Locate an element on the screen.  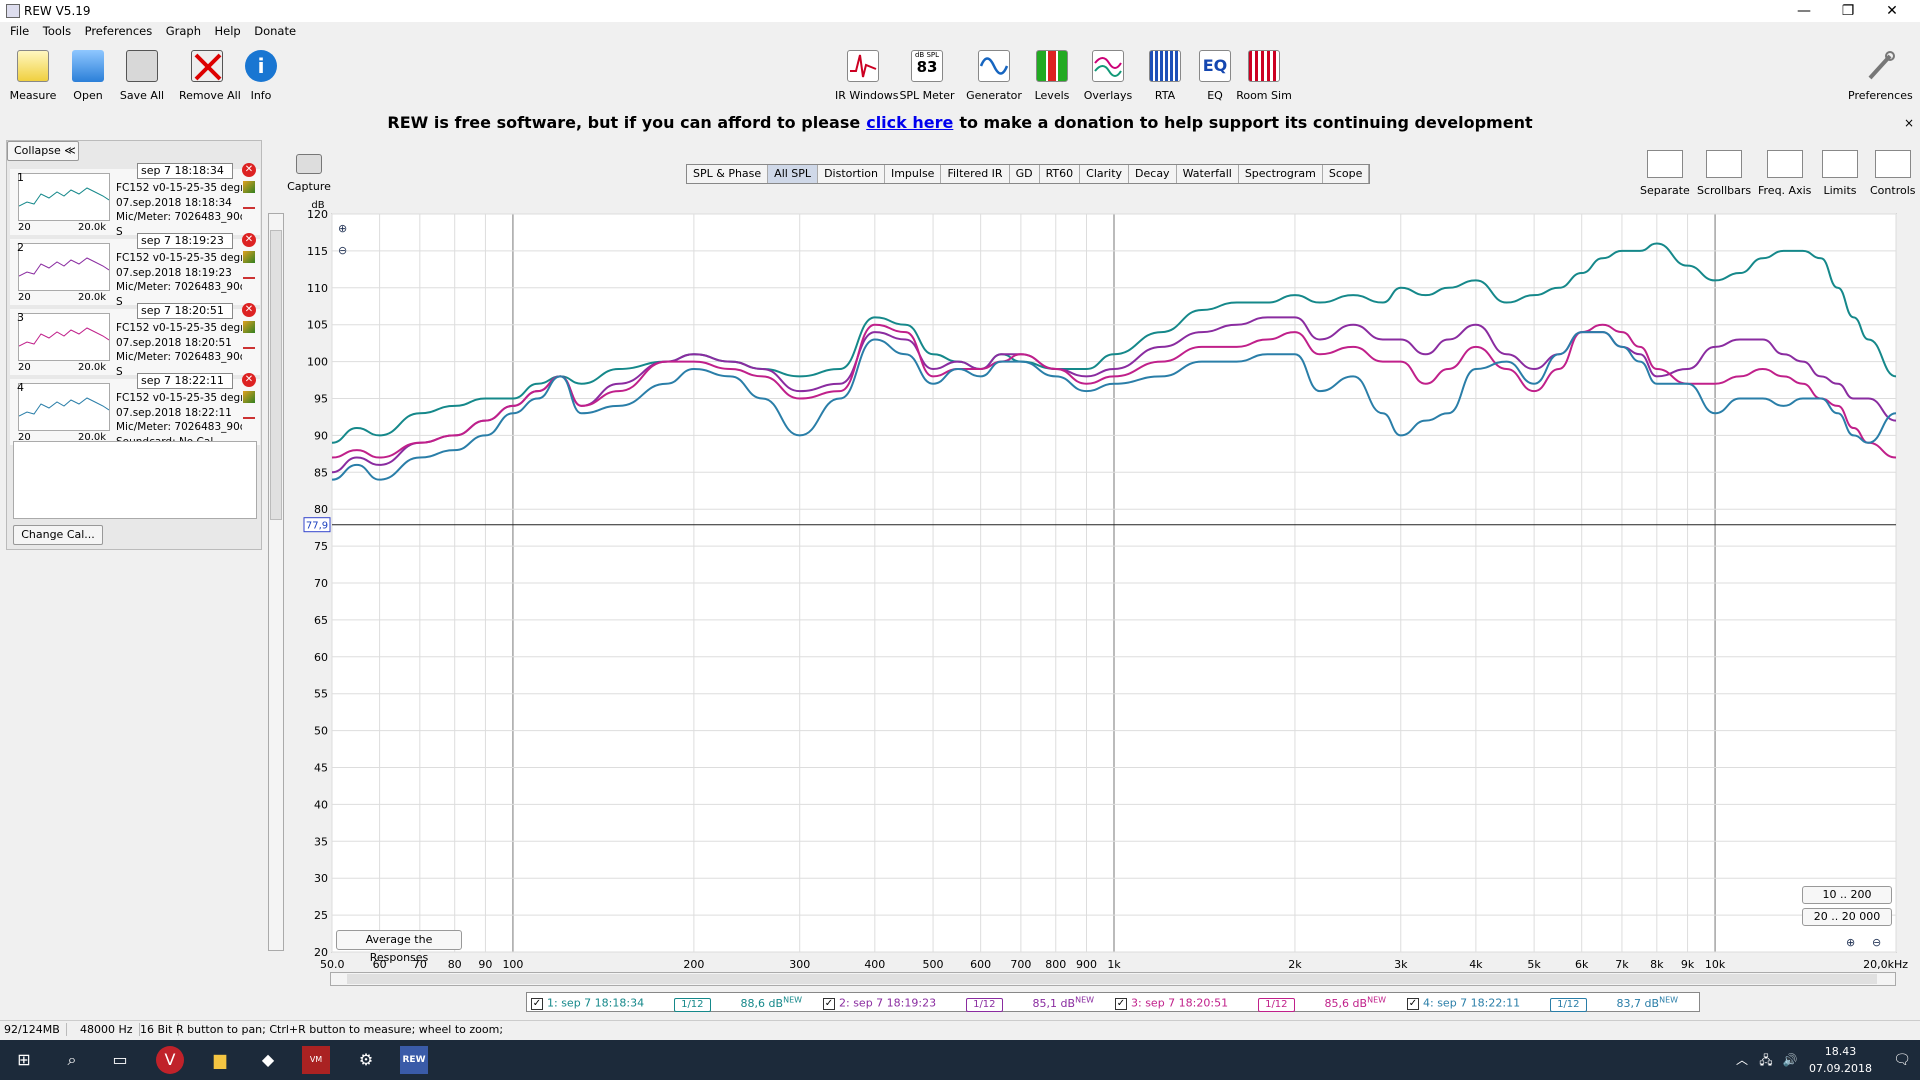
graph-h-scrollbar is located at coordinates (1113, 979).